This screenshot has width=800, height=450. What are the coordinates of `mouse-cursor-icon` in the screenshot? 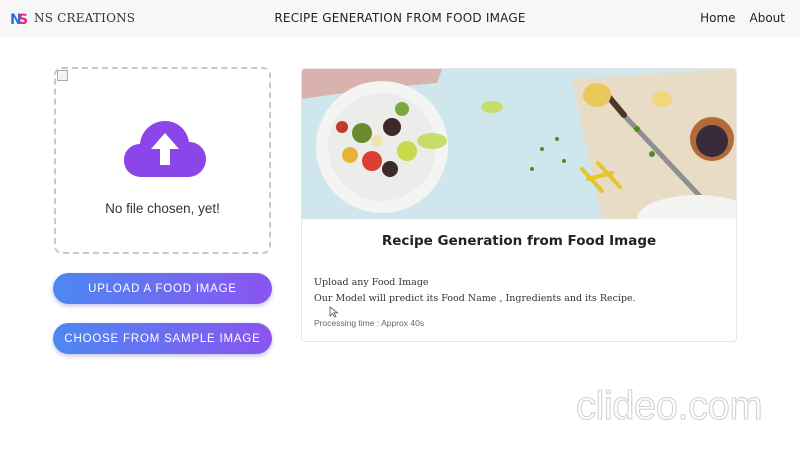 It's located at (334, 312).